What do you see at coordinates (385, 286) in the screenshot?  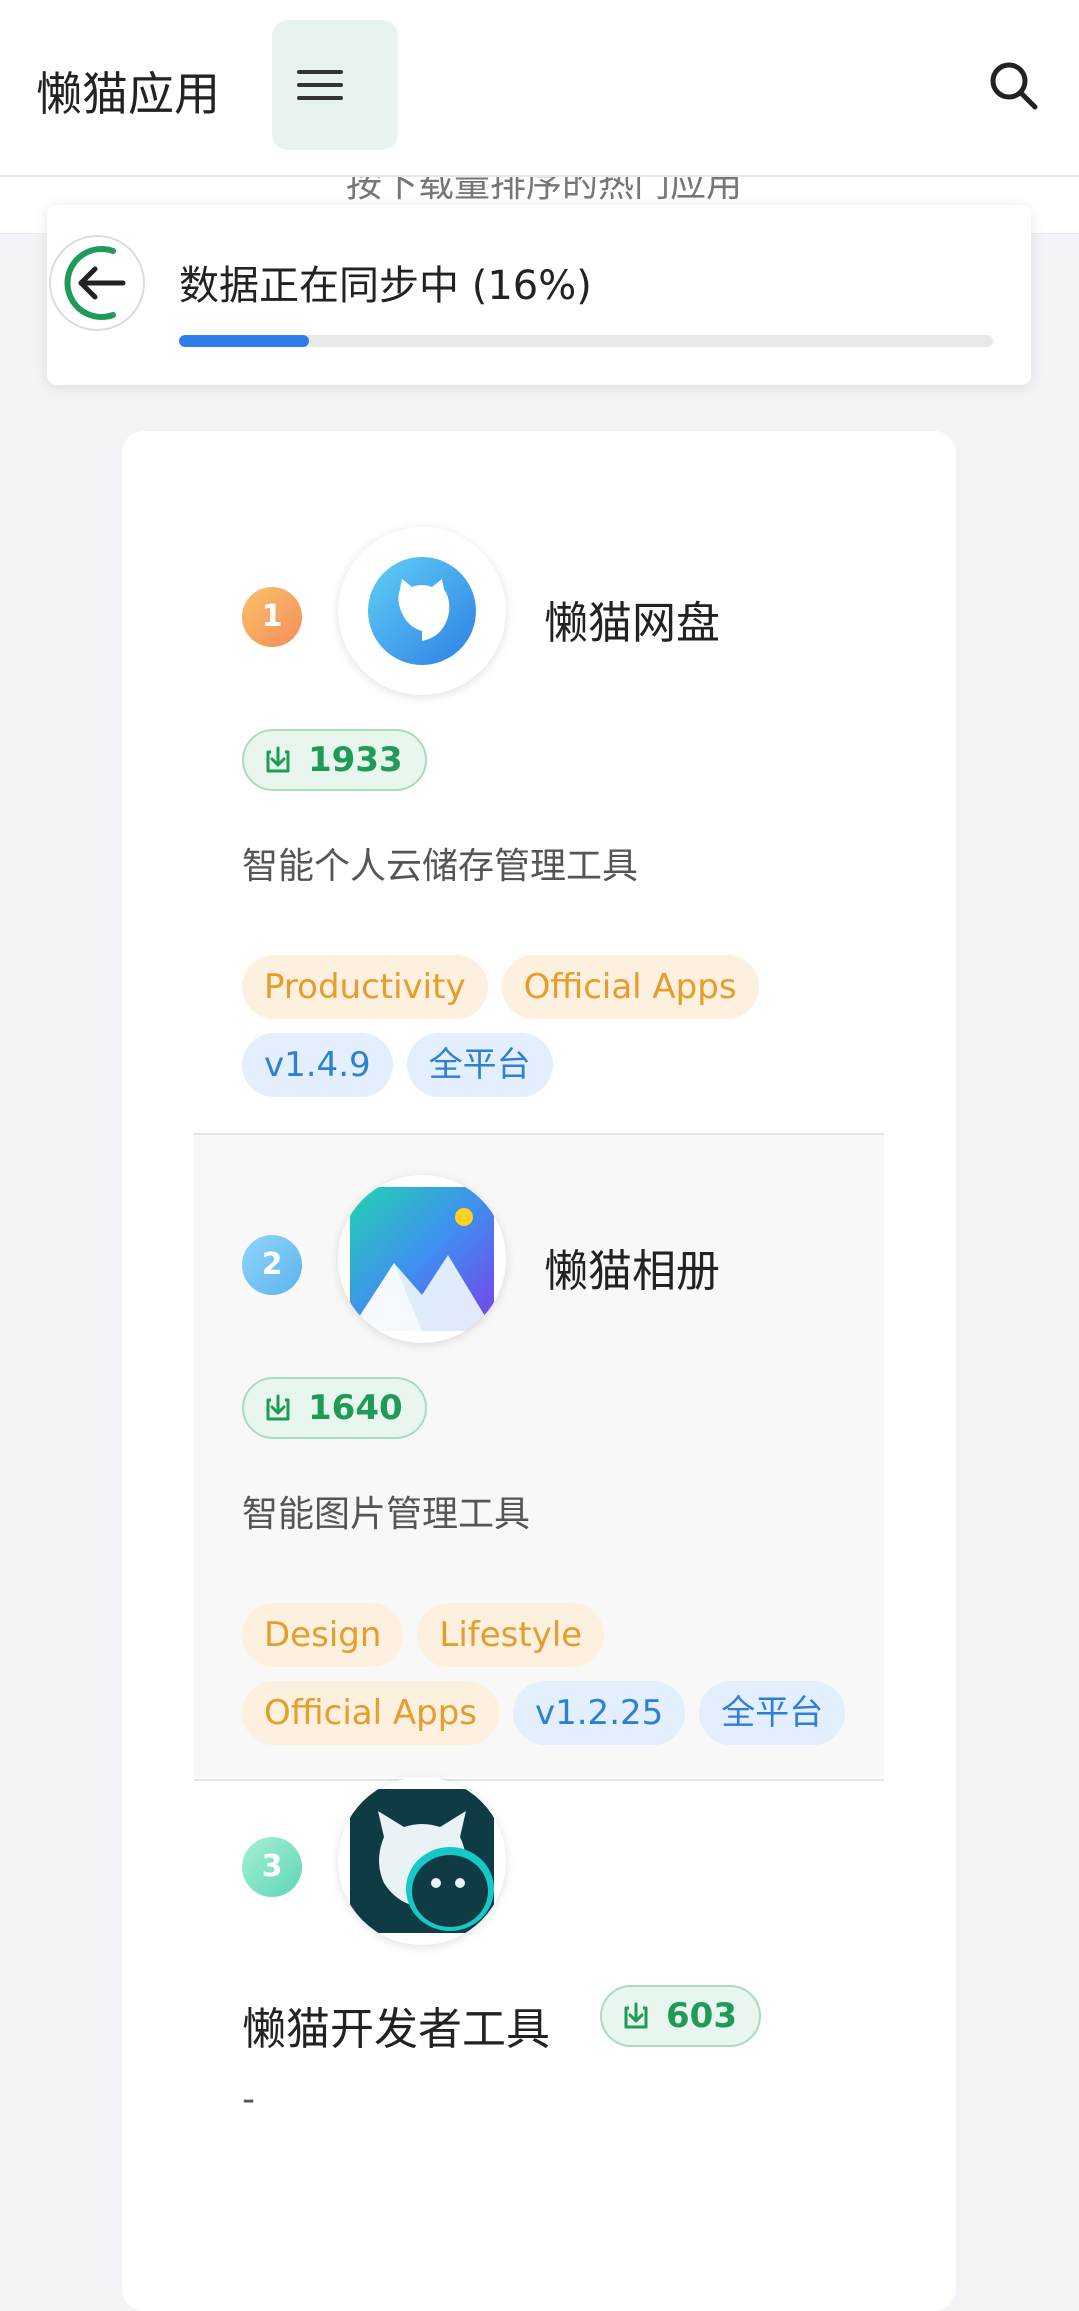 I see `sync-status-text: 数据正在同步中 (16%)` at bounding box center [385, 286].